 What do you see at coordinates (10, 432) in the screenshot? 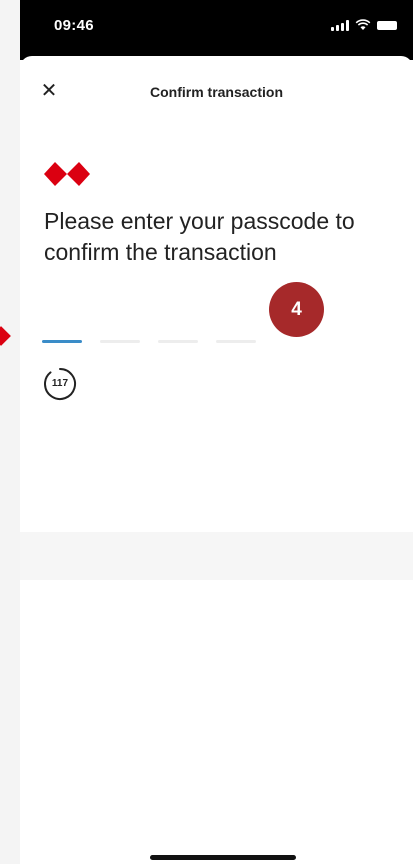
I see `background-page-edge` at bounding box center [10, 432].